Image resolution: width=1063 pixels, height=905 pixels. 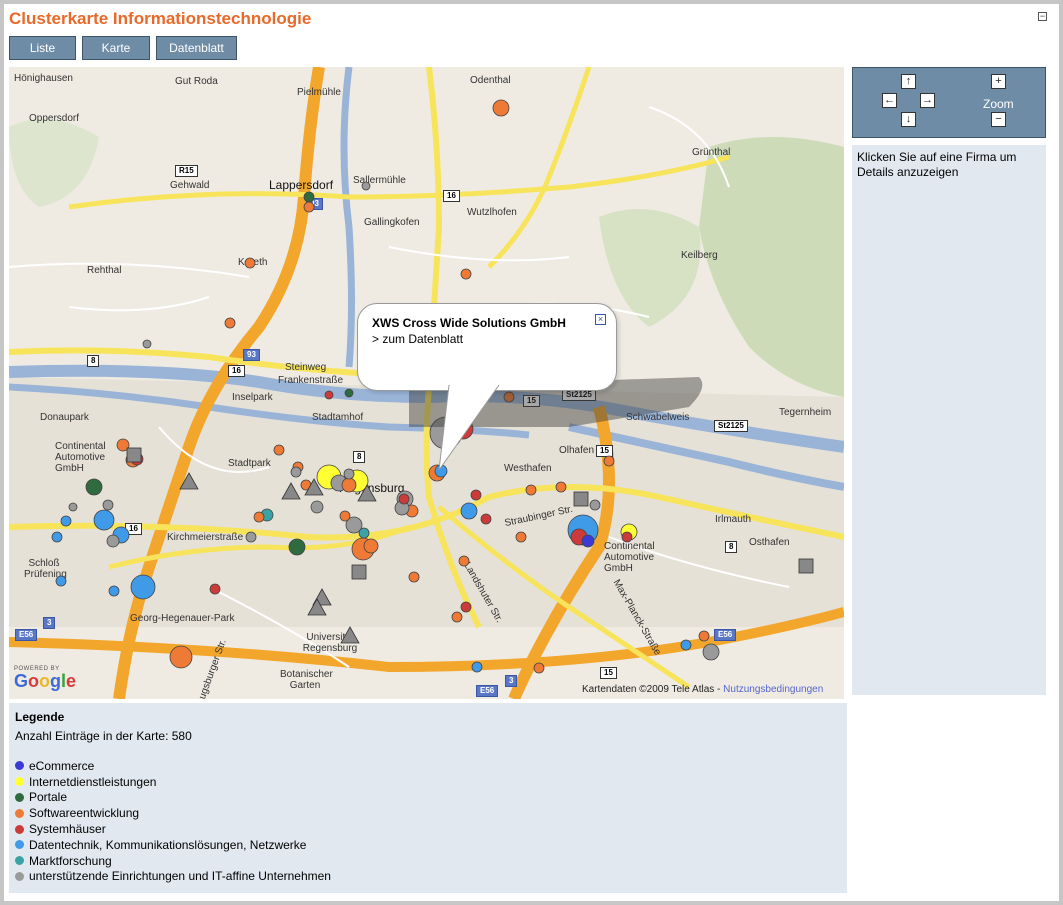 I want to click on popup-datasheet-link: > zum Datenblatt, so click(x=487, y=339).